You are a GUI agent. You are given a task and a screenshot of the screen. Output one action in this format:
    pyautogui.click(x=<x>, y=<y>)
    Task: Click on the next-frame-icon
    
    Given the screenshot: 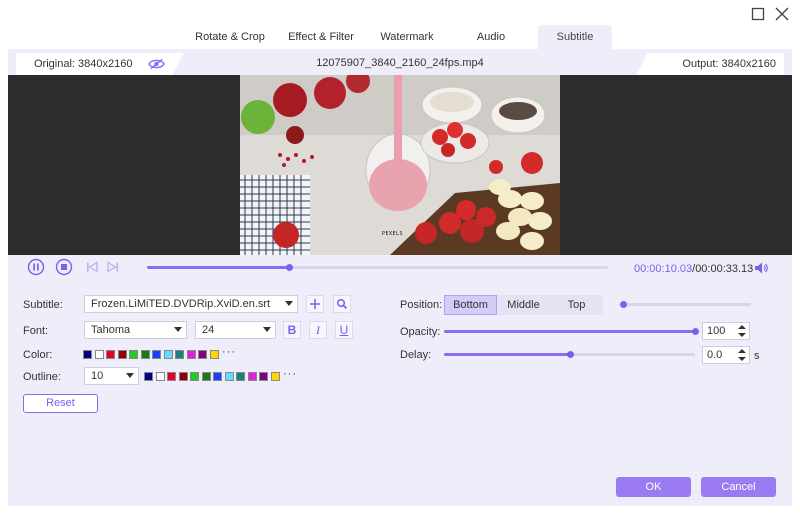 What is the action you would take?
    pyautogui.click(x=113, y=267)
    